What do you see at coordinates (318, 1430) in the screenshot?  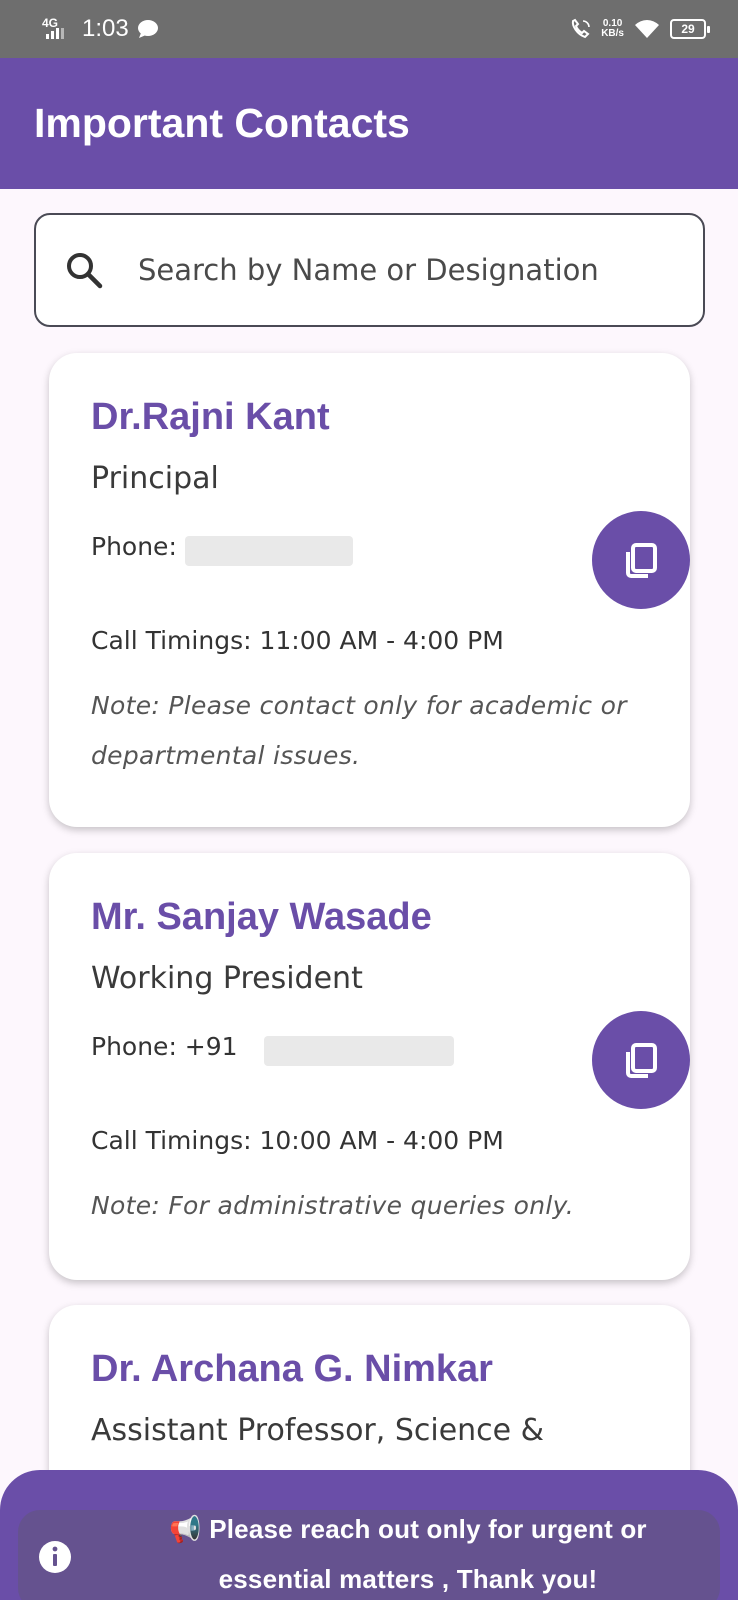 I see `contact-designation: Assistant Professor, Science &` at bounding box center [318, 1430].